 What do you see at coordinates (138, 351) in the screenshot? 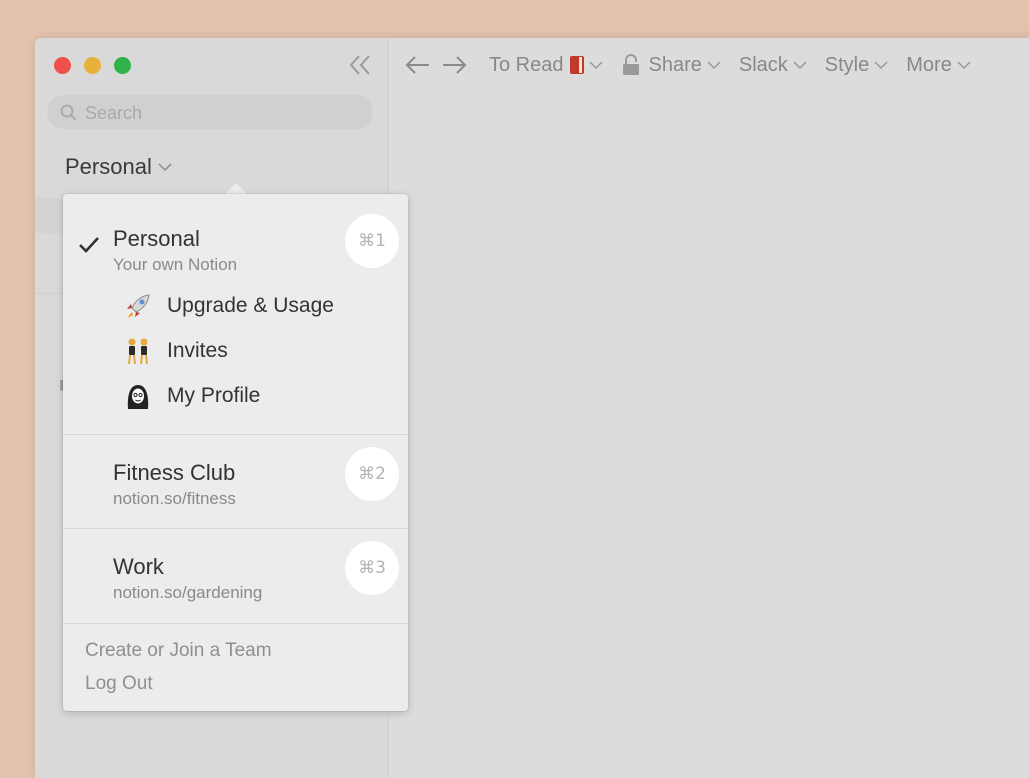
I see `dancers-icon` at bounding box center [138, 351].